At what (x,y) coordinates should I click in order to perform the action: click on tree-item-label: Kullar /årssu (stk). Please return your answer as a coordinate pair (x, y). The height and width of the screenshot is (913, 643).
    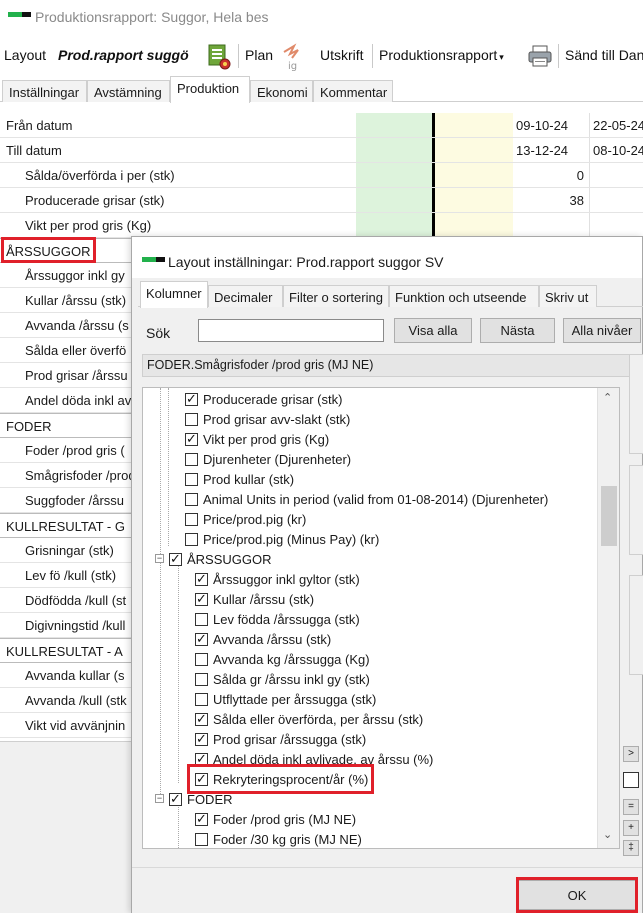
    Looking at the image, I should click on (264, 599).